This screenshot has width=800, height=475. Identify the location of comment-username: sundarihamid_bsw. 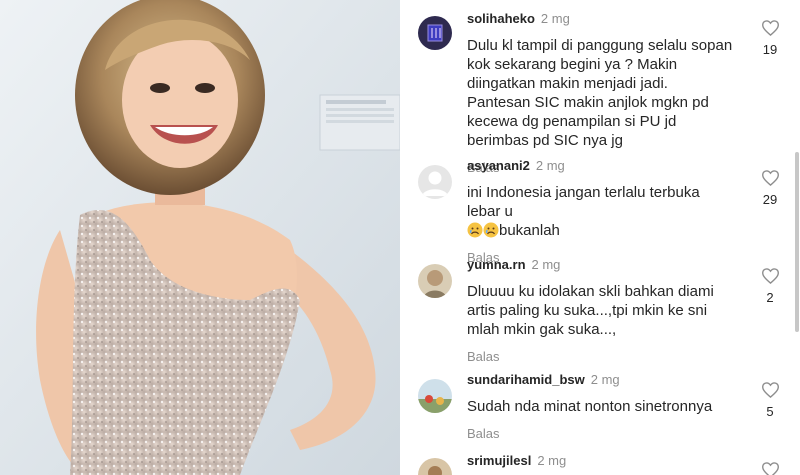
(526, 379).